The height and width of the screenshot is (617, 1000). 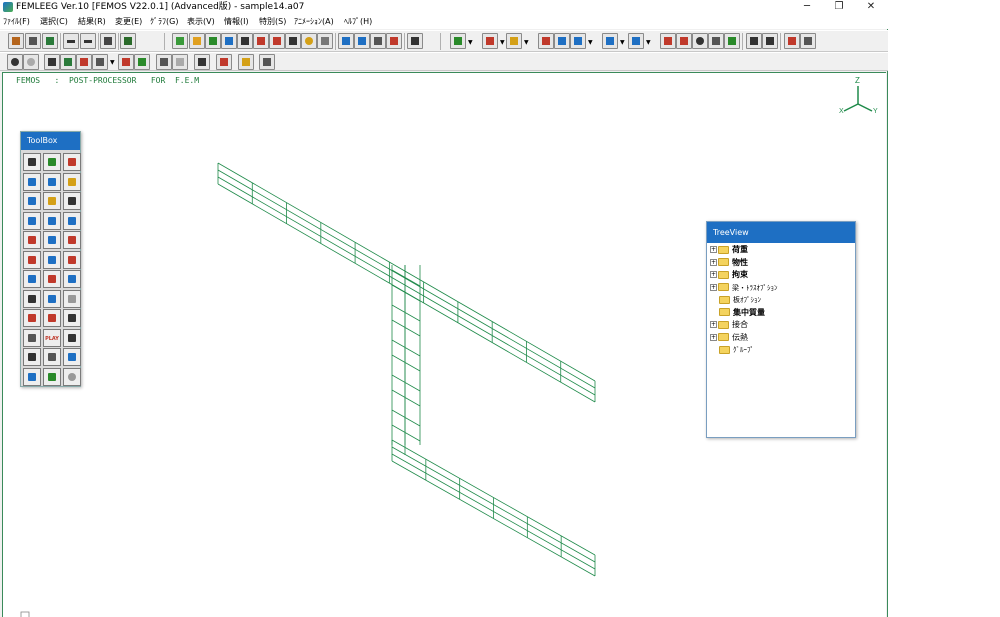 I want to click on play-icon: PLAY, so click(x=52, y=337).